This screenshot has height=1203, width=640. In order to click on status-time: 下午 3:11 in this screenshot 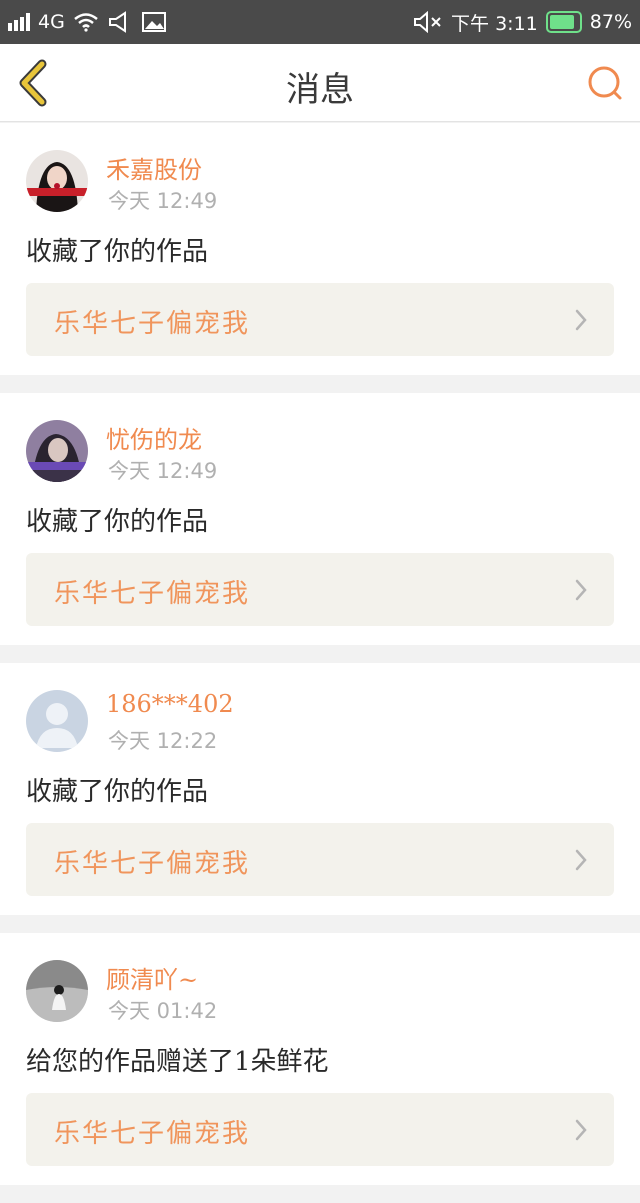, I will do `click(494, 23)`.